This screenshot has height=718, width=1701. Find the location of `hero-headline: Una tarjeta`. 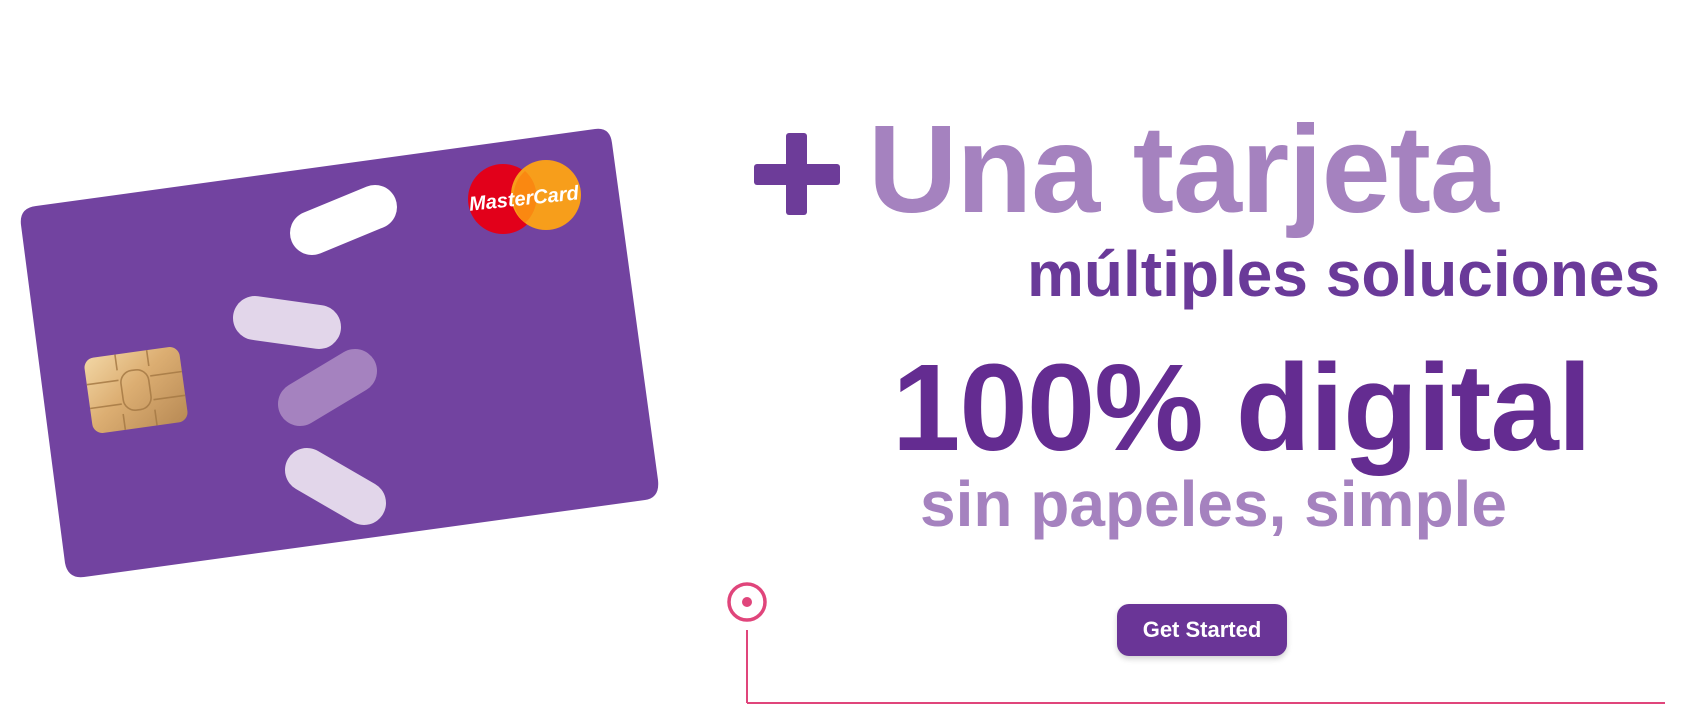

hero-headline: Una tarjeta is located at coordinates (1183, 170).